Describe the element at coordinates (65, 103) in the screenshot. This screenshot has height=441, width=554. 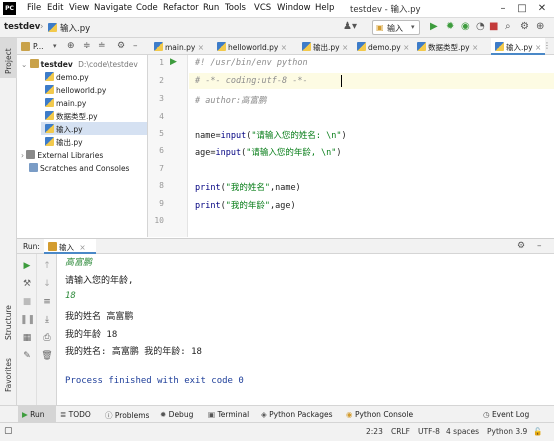
I see `tree-file-main: main.py` at that location.